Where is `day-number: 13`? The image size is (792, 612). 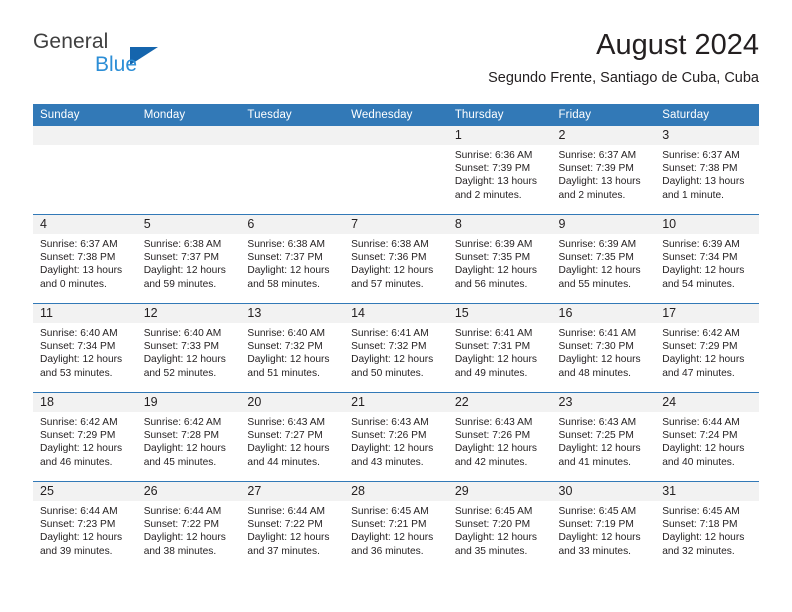 day-number: 13 is located at coordinates (292, 313).